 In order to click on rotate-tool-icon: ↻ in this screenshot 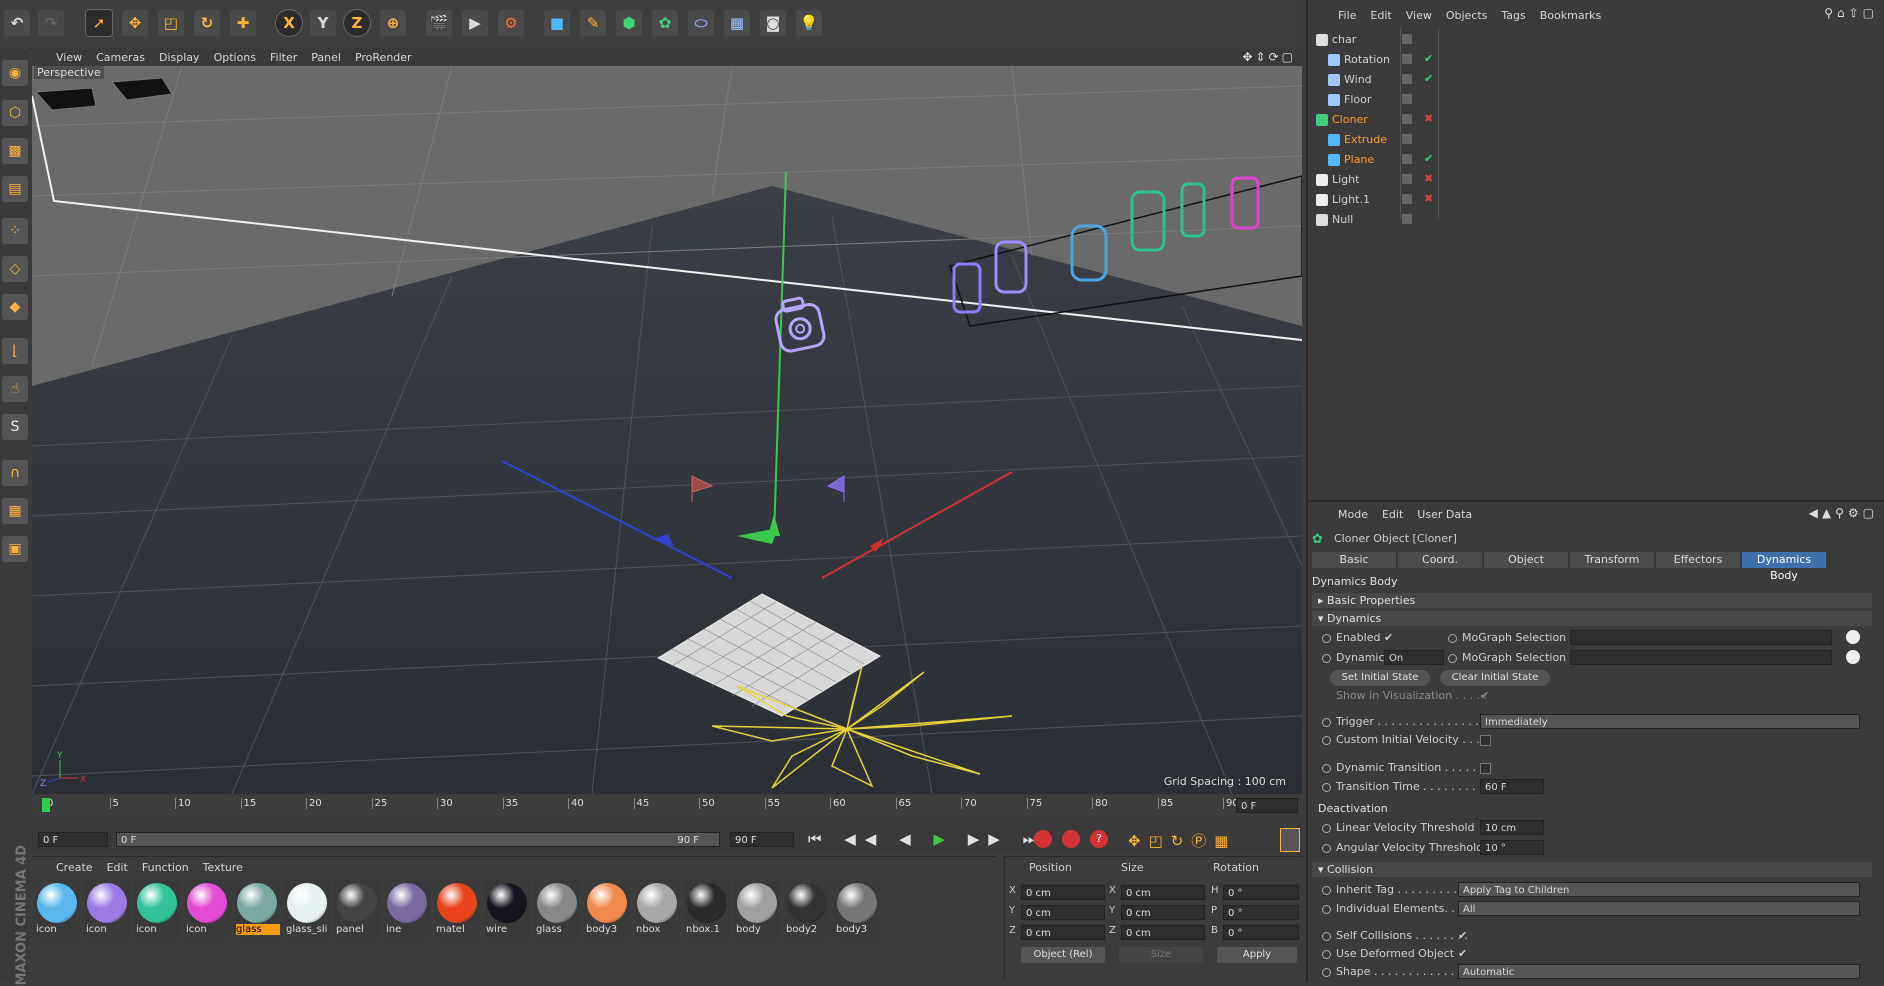, I will do `click(207, 23)`.